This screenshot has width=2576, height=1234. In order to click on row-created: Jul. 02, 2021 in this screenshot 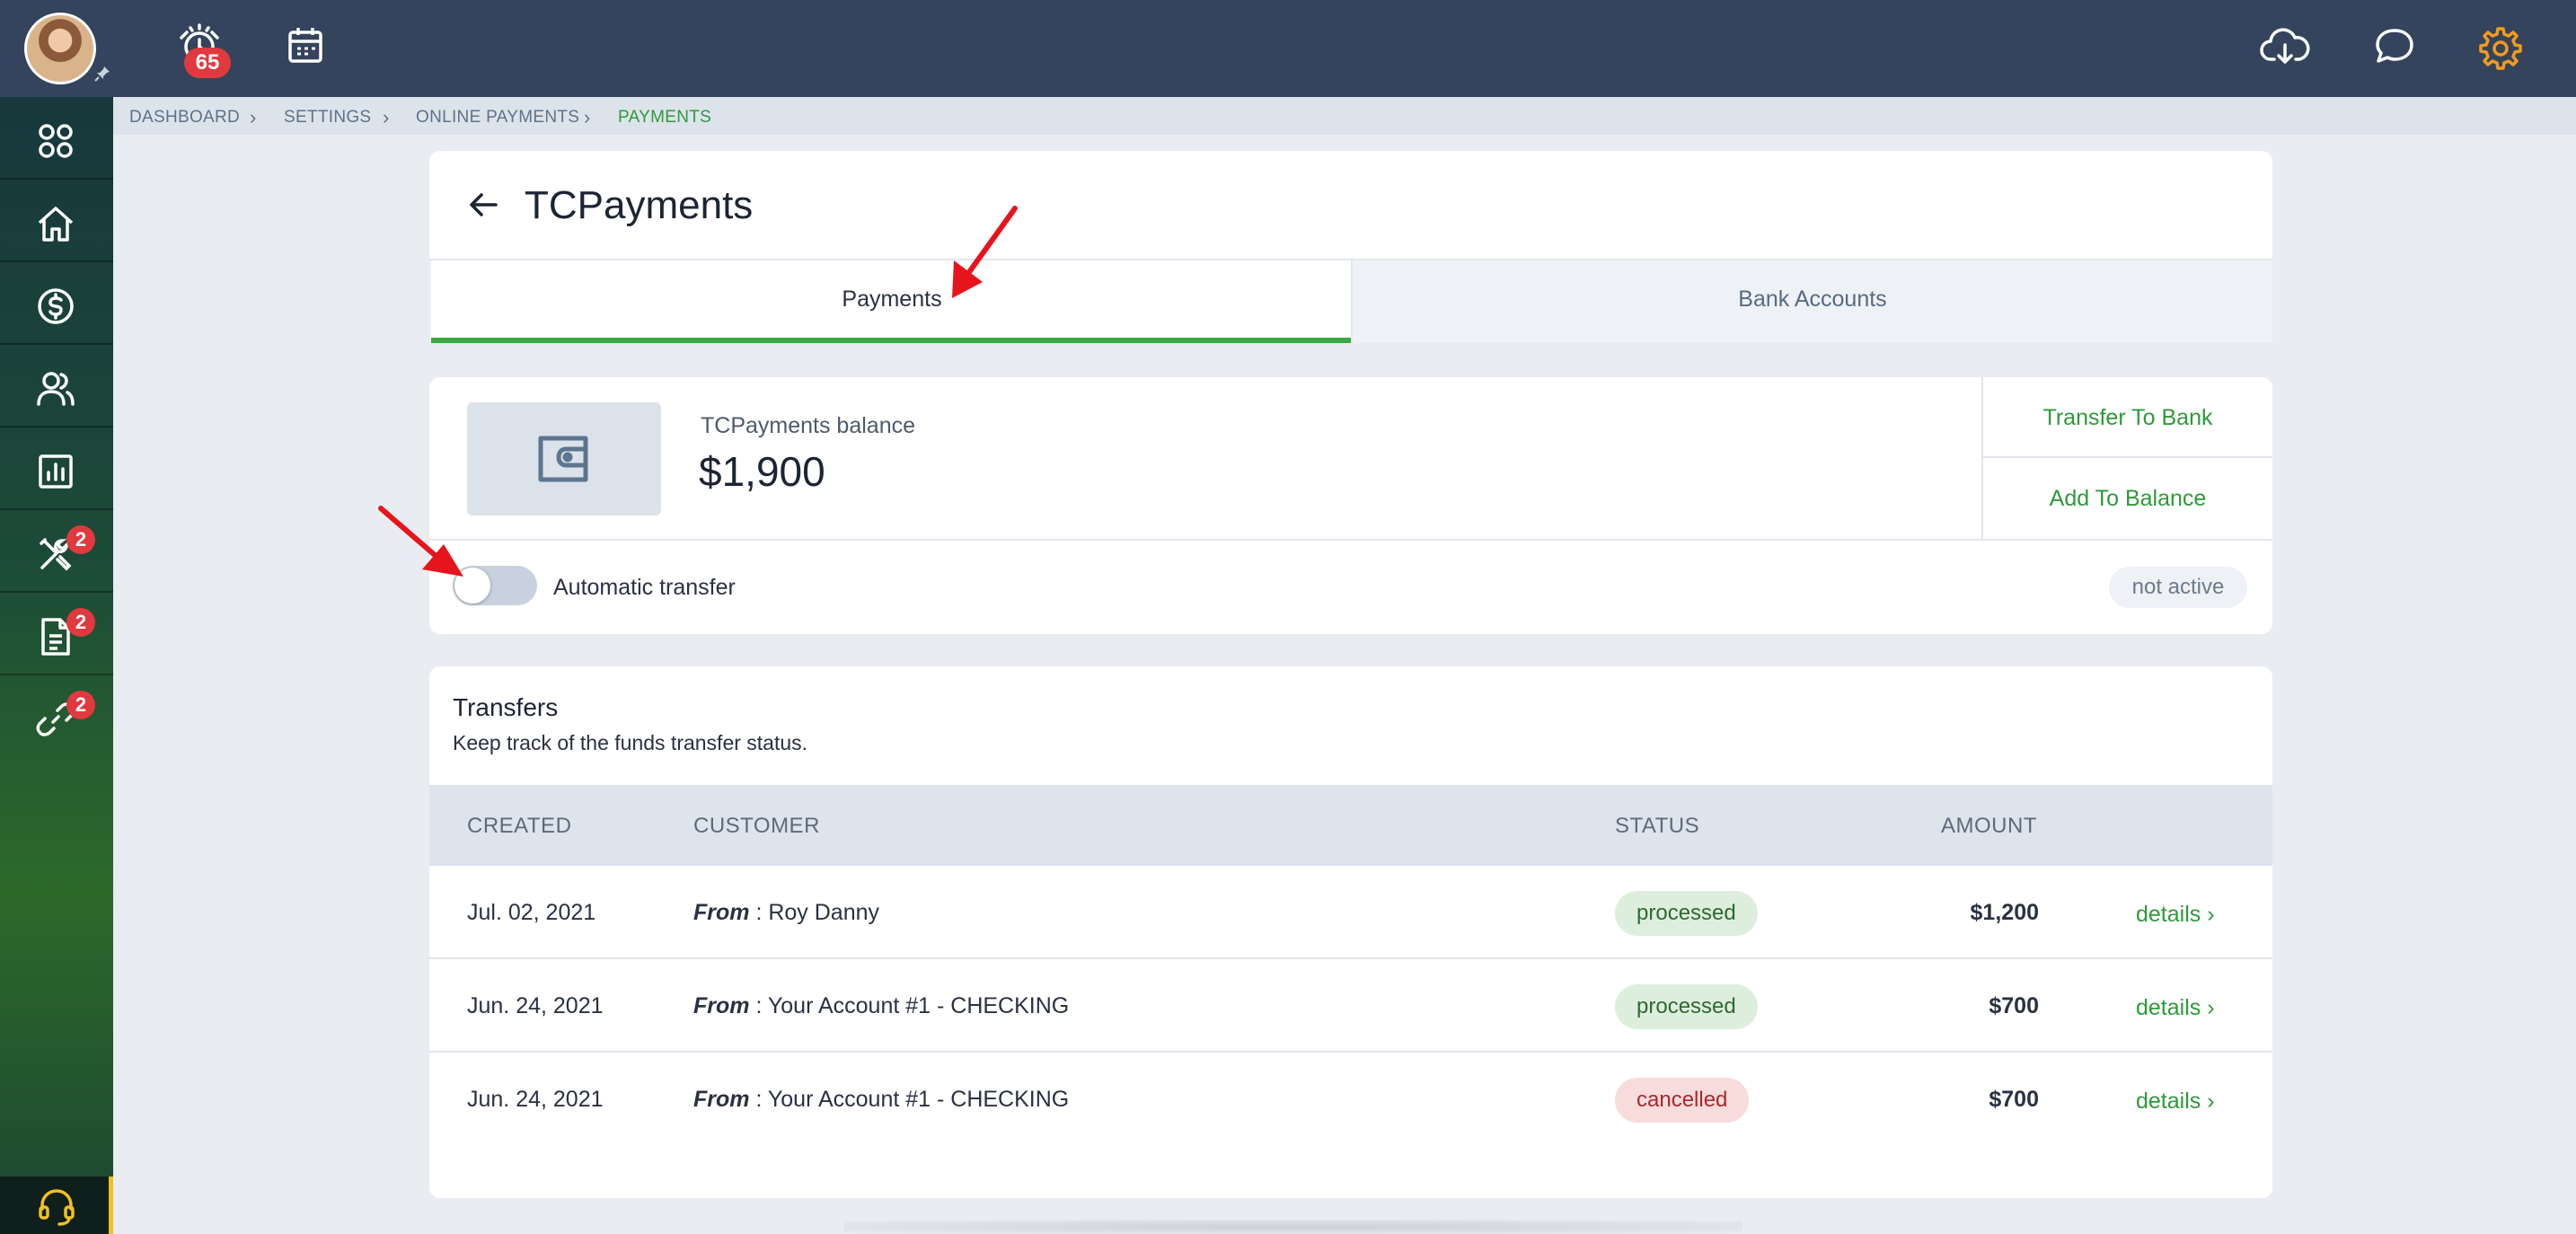, I will do `click(531, 912)`.